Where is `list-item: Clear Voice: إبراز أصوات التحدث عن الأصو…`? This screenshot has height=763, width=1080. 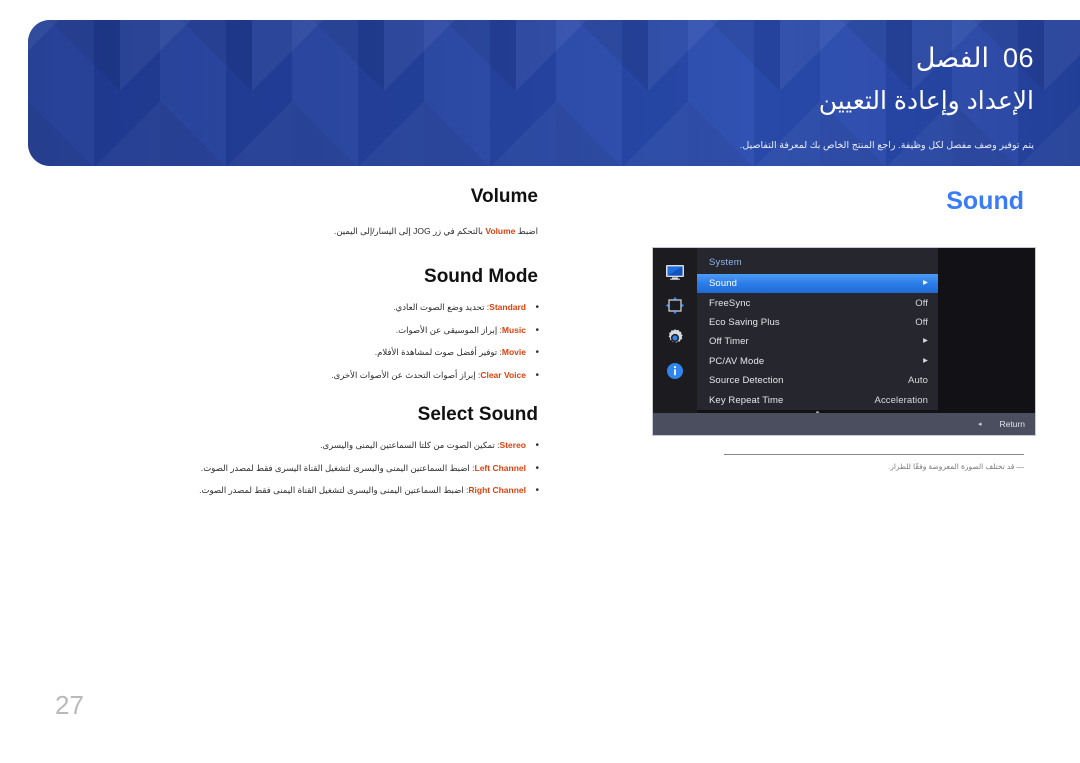 list-item: Clear Voice: إبراز أصوات التحدث عن الأصو… is located at coordinates (290, 376).